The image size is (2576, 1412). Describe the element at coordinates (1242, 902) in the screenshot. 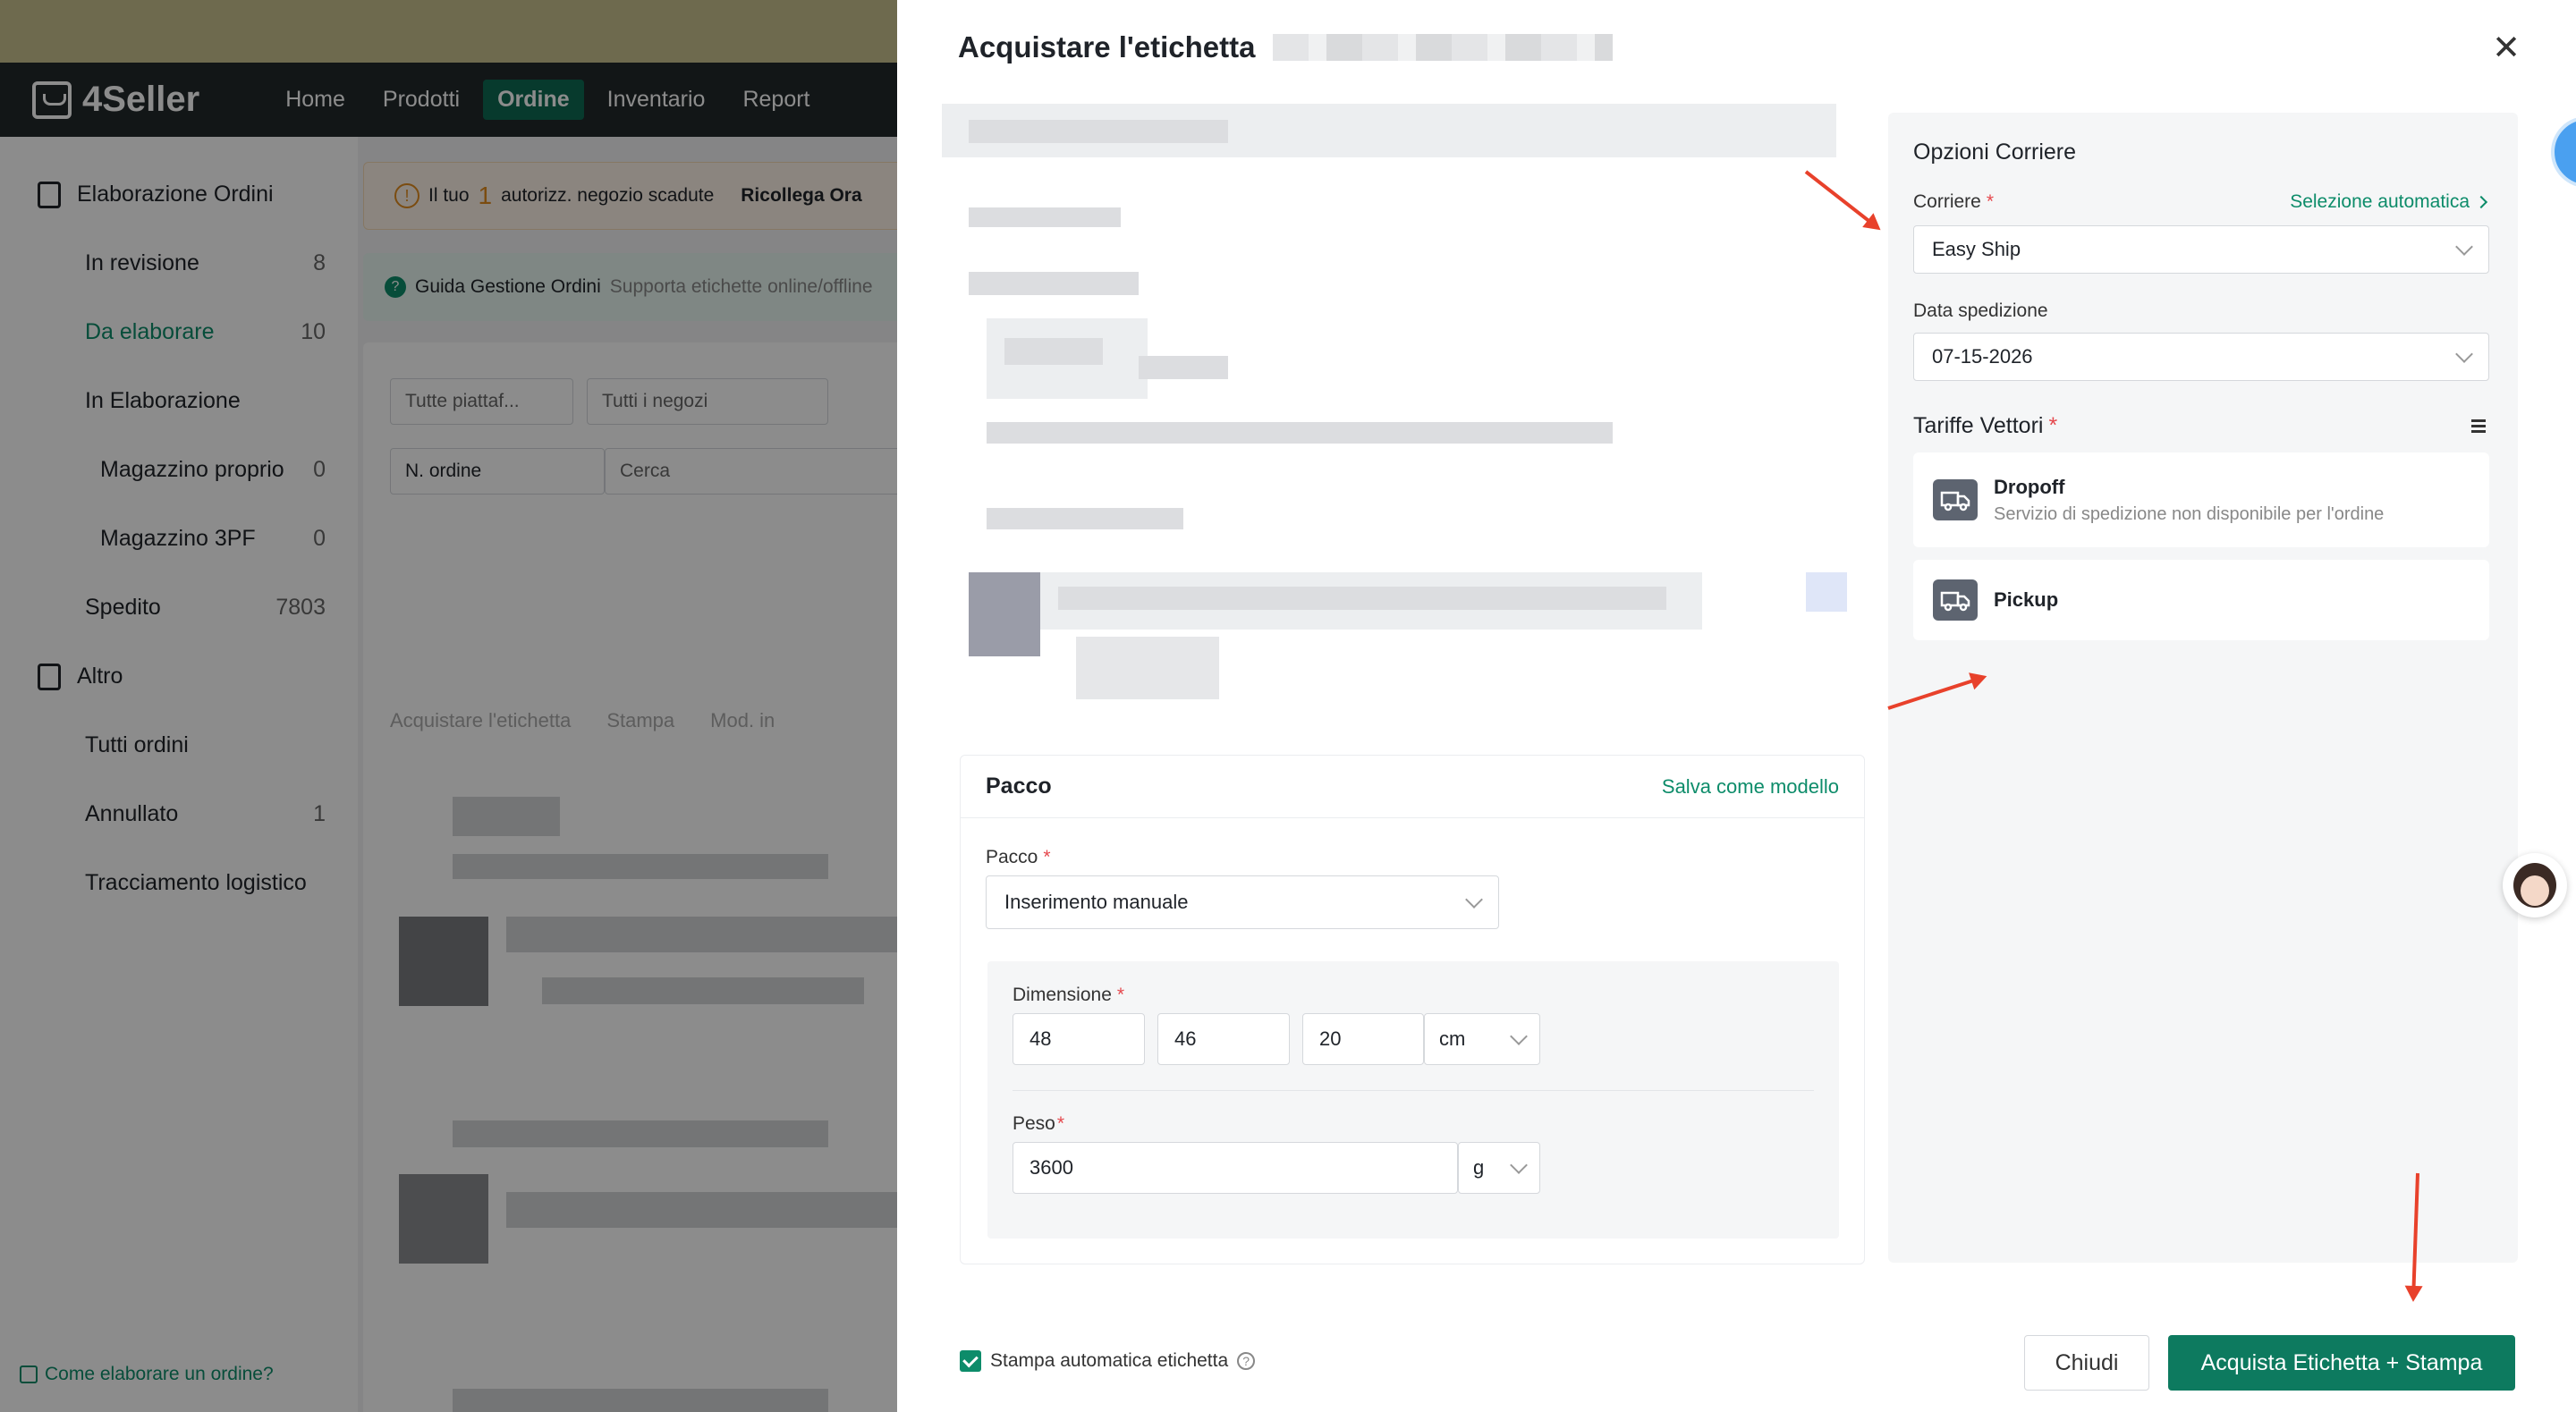

I see `package-type-select: Inserimento manuale` at that location.